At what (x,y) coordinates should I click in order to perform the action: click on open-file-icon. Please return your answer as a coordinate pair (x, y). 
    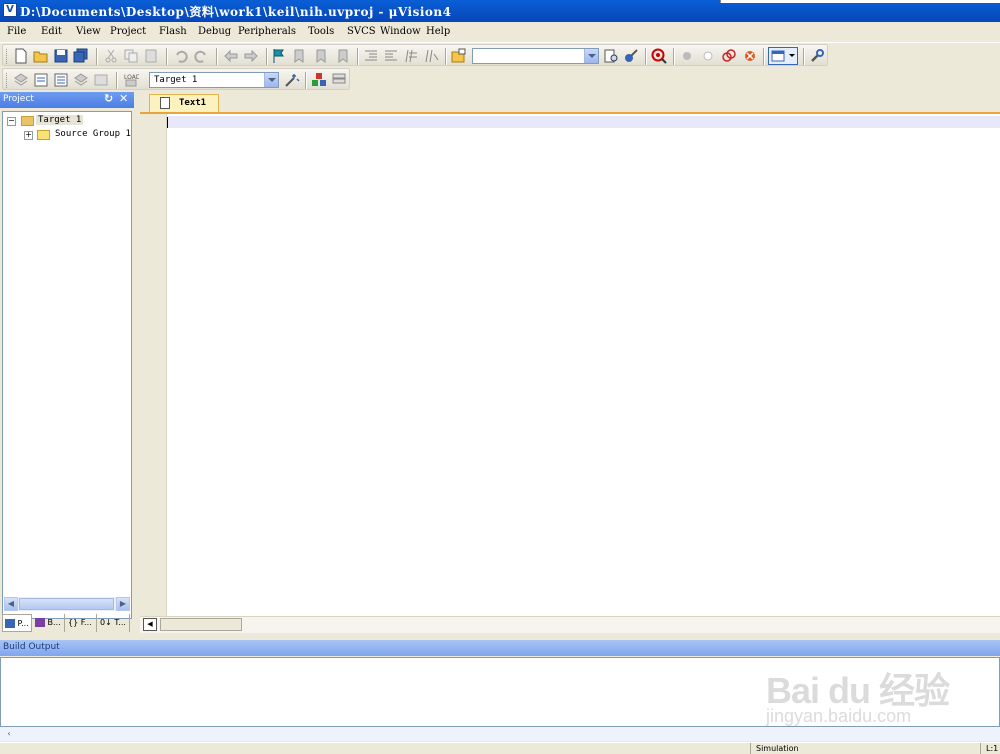
    Looking at the image, I should click on (41, 56).